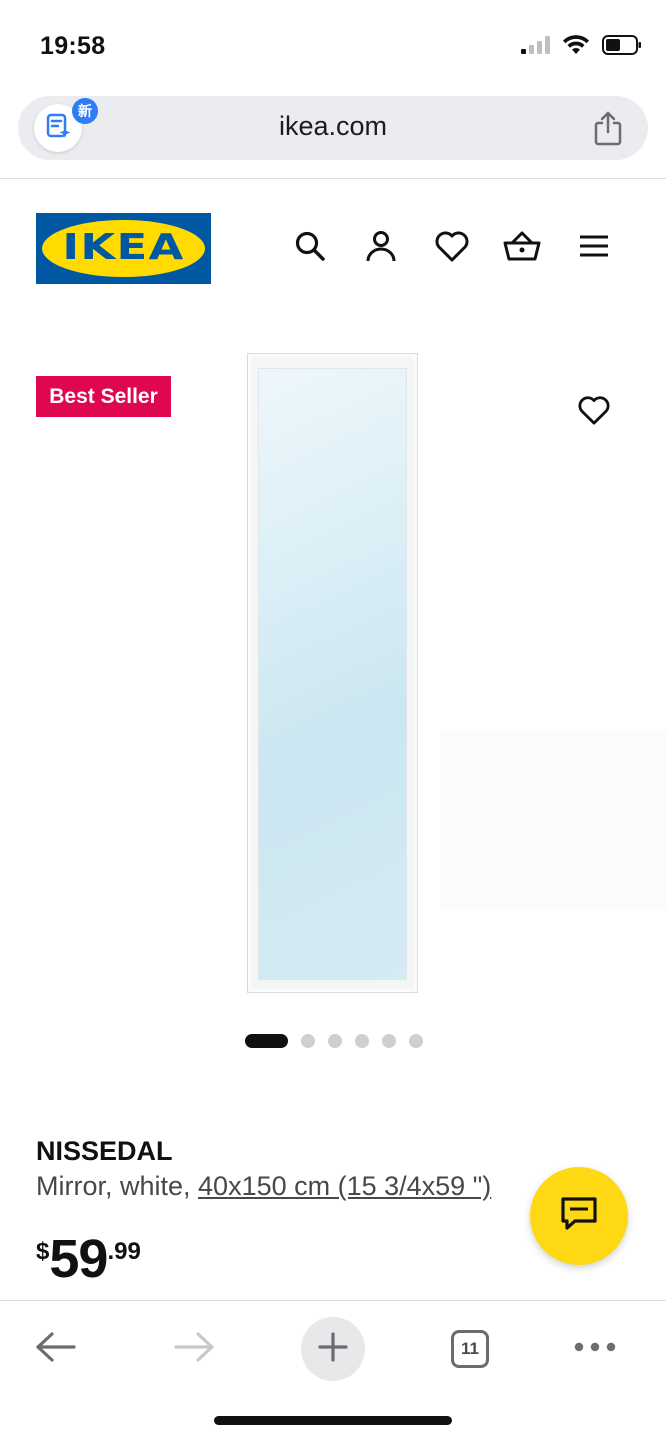 Image resolution: width=666 pixels, height=1440 pixels. I want to click on new-tab-button, so click(333, 1349).